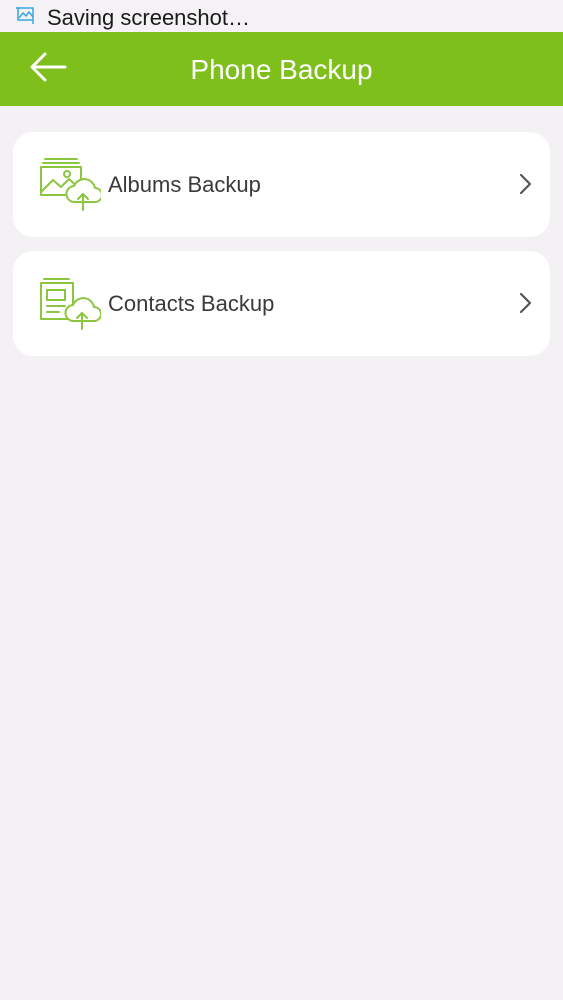 The height and width of the screenshot is (1000, 563). I want to click on albums-backup-label: Albums Backup, so click(184, 184).